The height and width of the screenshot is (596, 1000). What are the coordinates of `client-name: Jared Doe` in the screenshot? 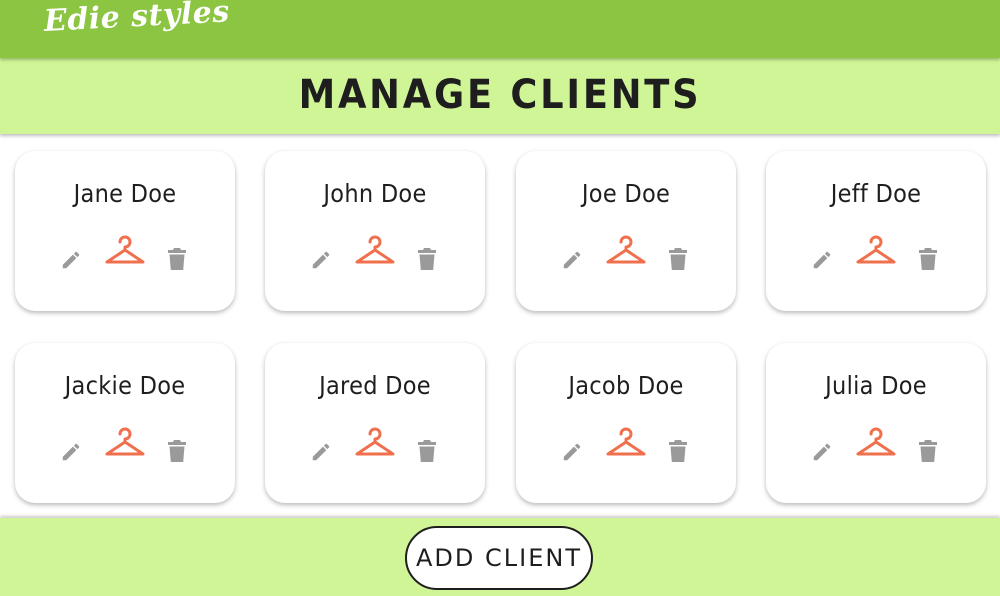 It's located at (375, 385).